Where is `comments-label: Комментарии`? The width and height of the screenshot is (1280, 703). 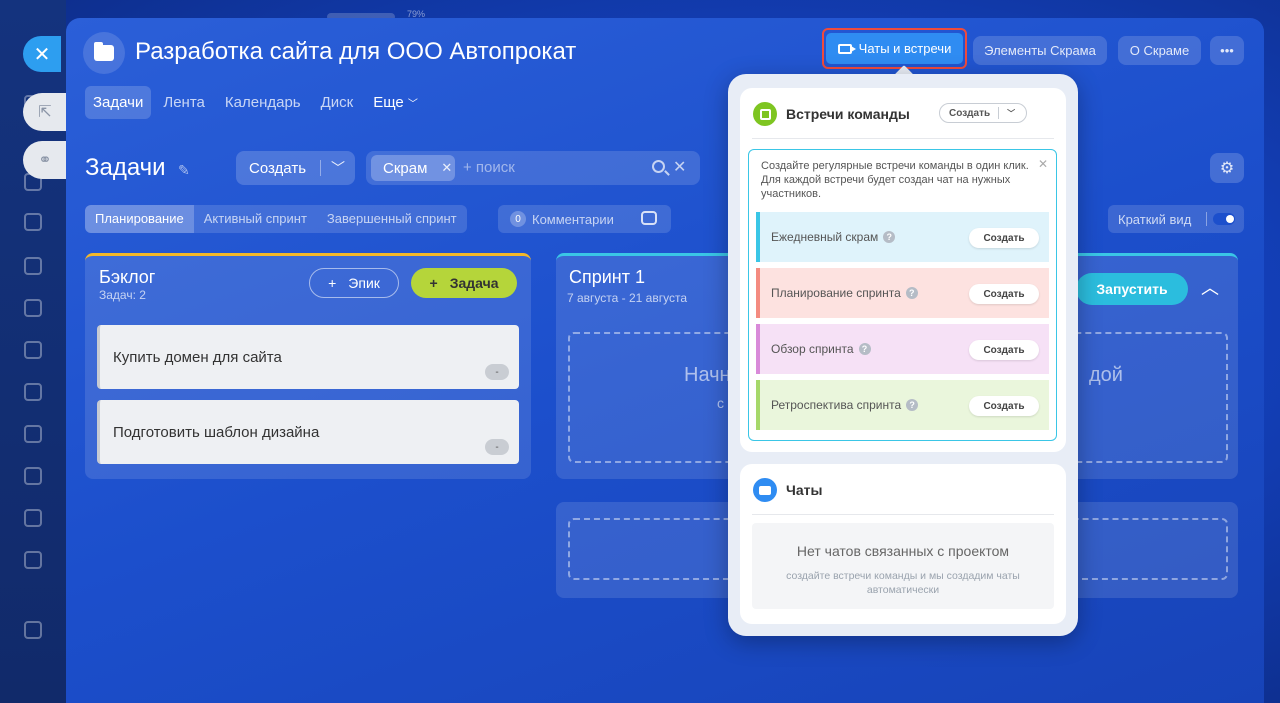
comments-label: Комментарии is located at coordinates (573, 219).